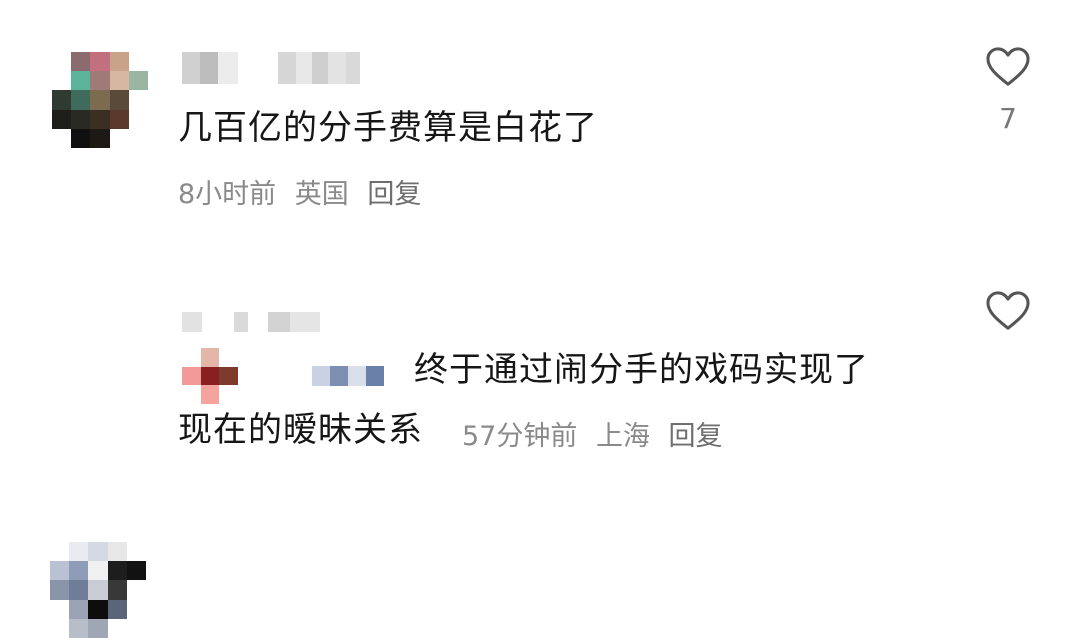 The height and width of the screenshot is (638, 1080). Describe the element at coordinates (1008, 118) in the screenshot. I see `like-count: 7` at that location.